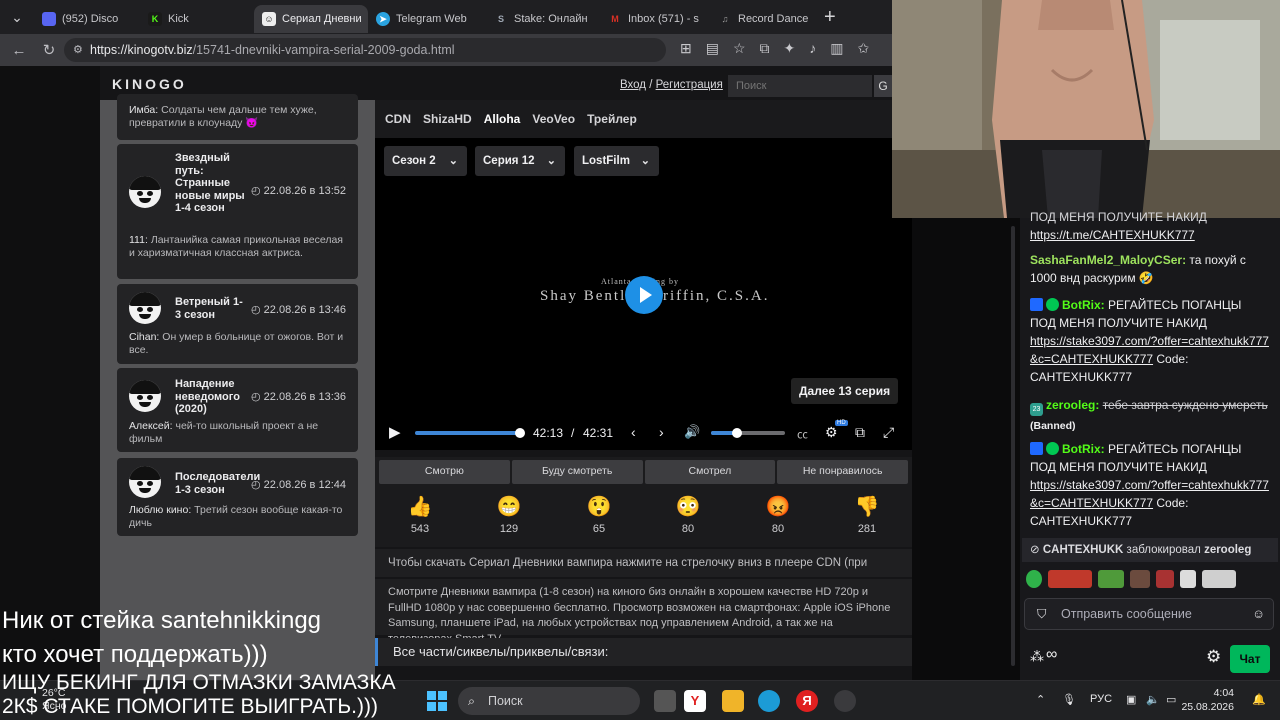 Image resolution: width=1280 pixels, height=720 pixels. I want to click on tab-stake: S Stake: Онлайн, so click(543, 19).